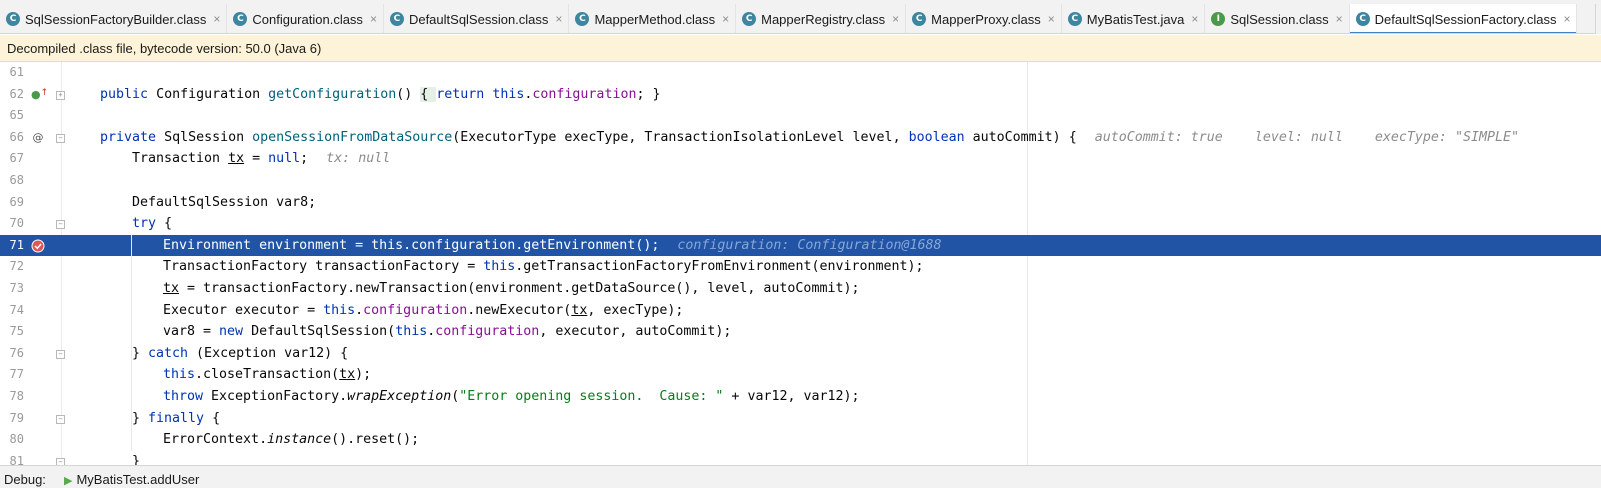  I want to click on line-number: 62, so click(16, 93).